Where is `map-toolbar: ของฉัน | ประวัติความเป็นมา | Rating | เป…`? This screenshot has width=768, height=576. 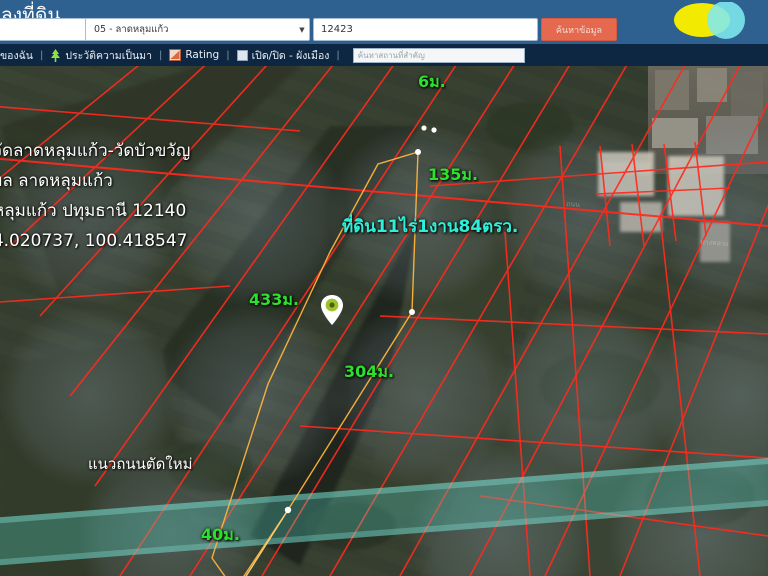 map-toolbar: ของฉัน | ประวัติความเป็นมา | Rating | เป… is located at coordinates (384, 55).